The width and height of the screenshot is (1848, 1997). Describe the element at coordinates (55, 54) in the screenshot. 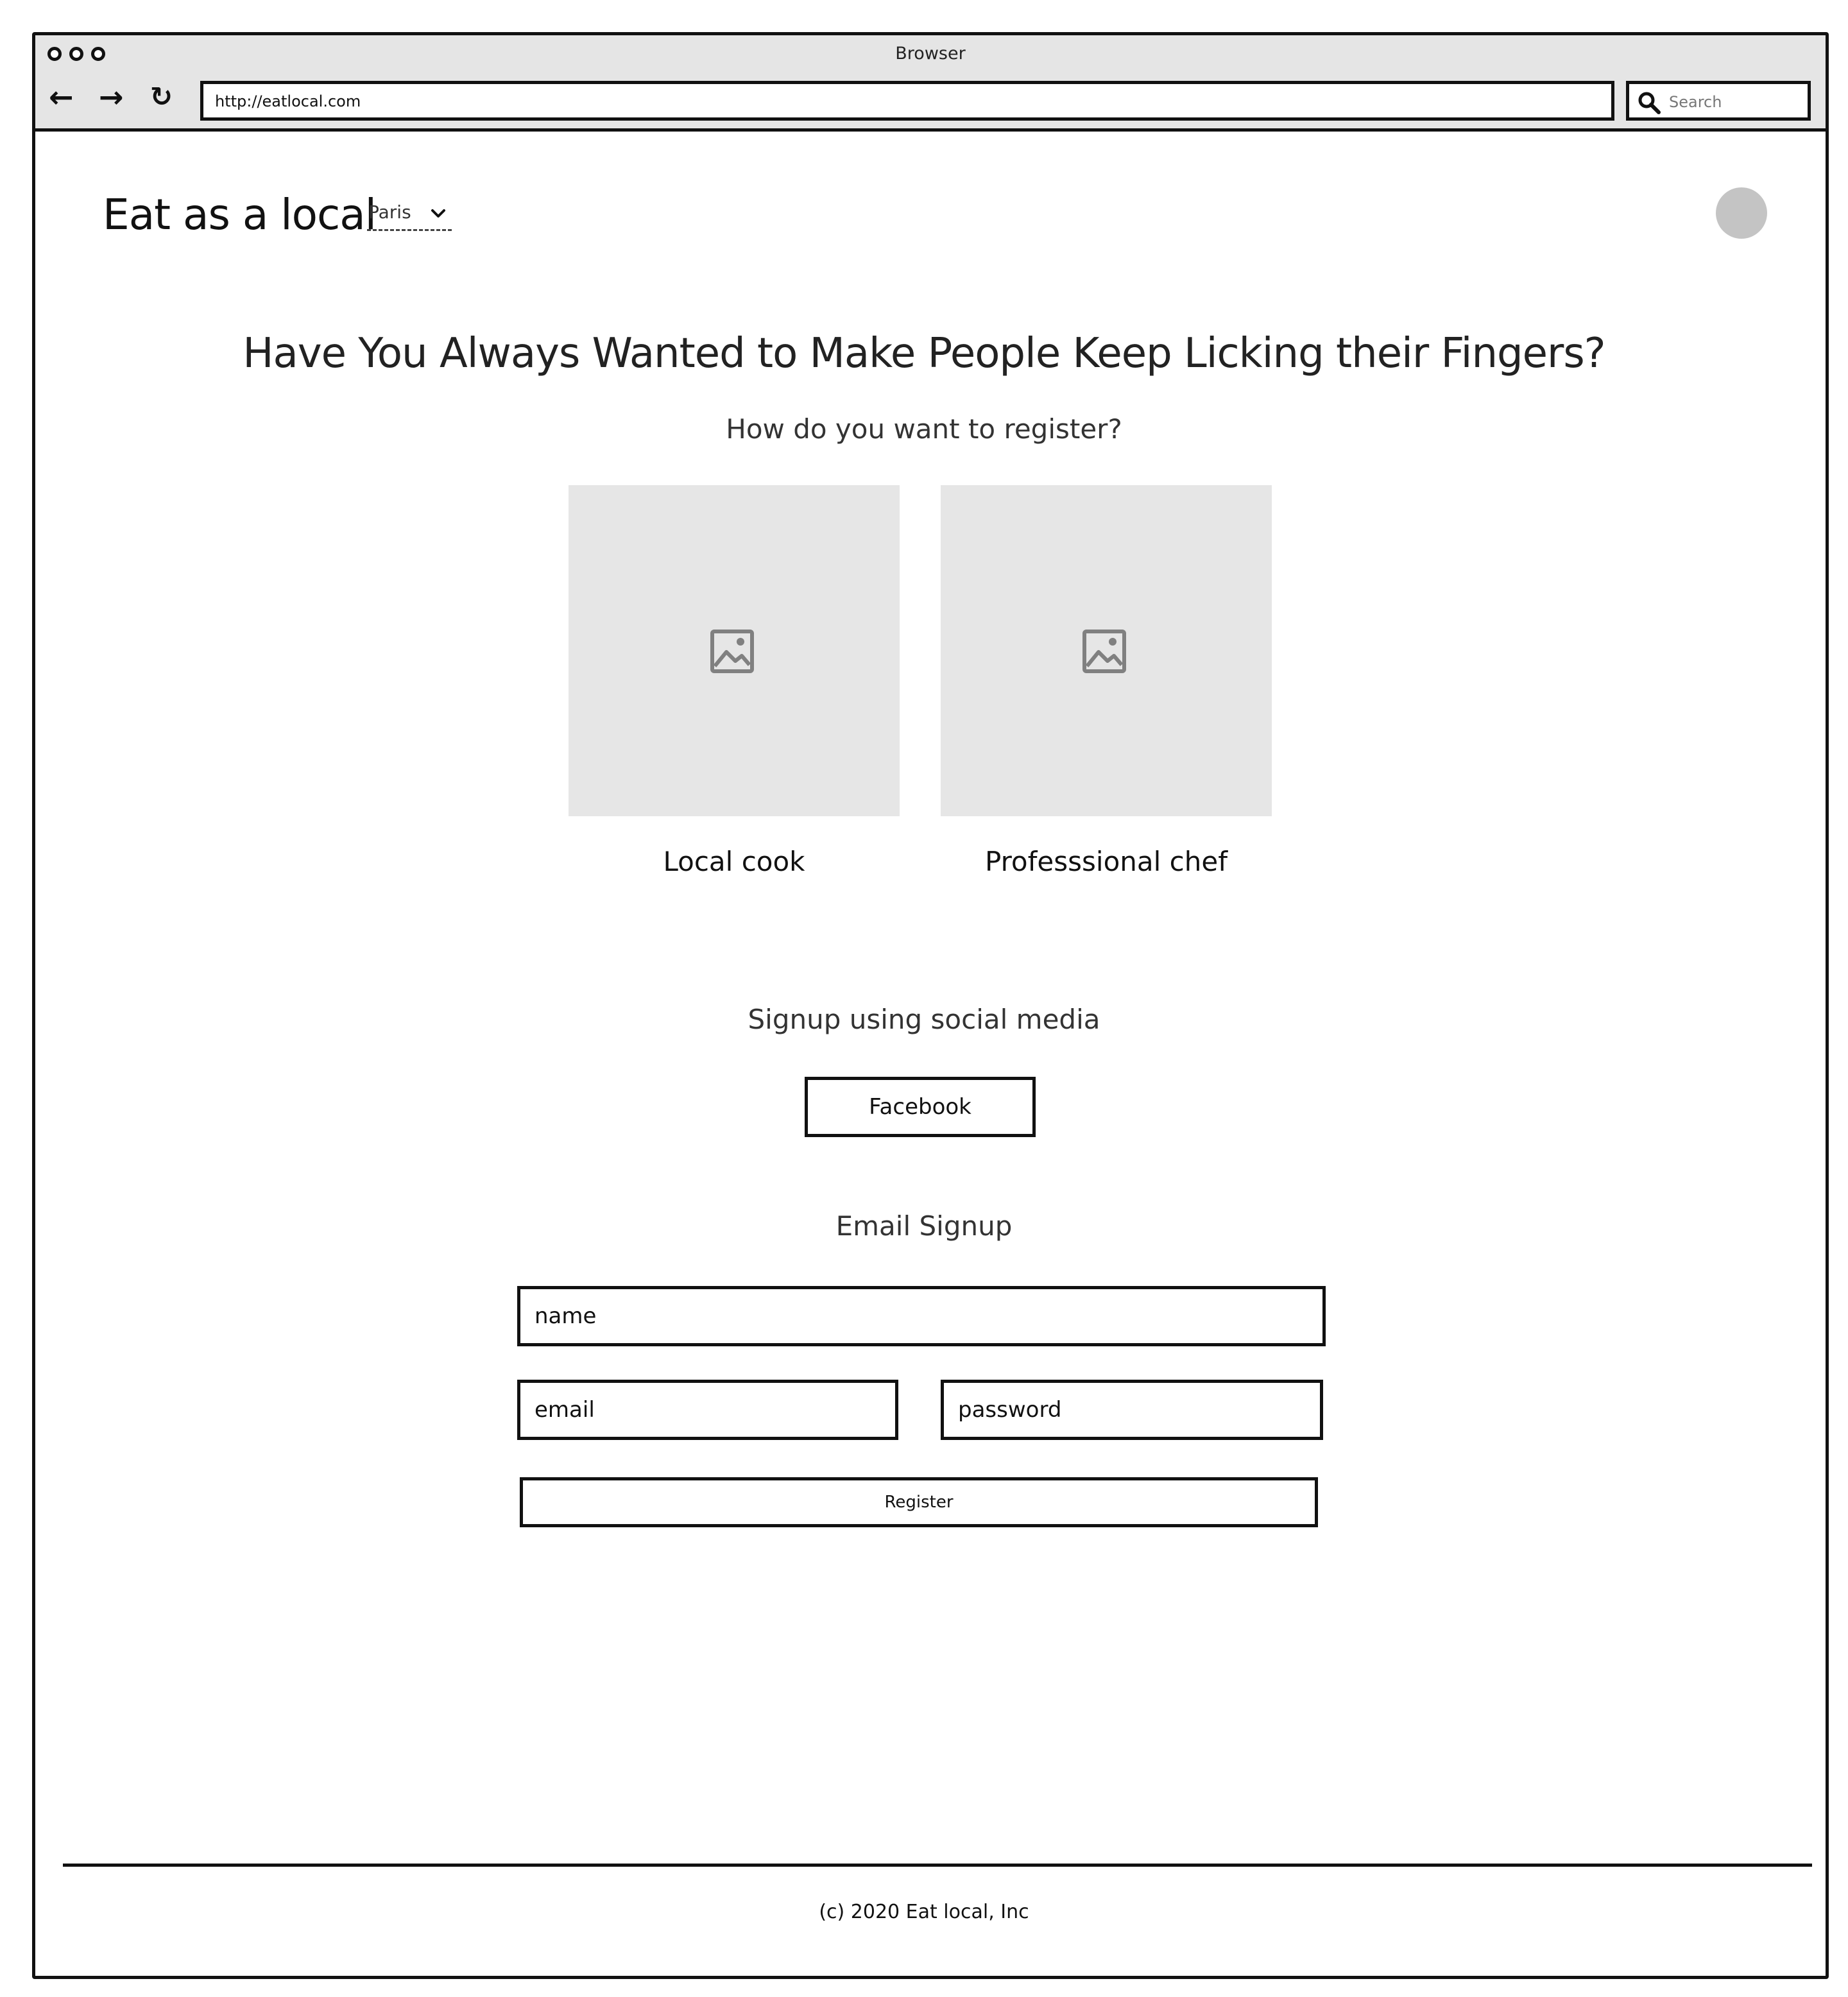

I see `window-close-dot` at that location.